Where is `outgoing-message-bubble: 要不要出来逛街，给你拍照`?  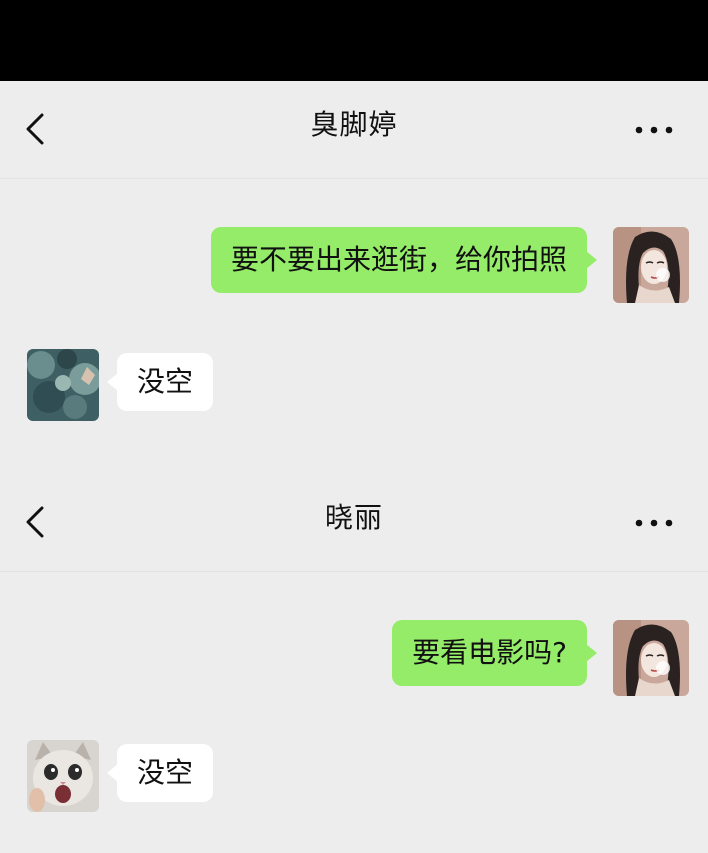 outgoing-message-bubble: 要不要出来逛街，给你拍照 is located at coordinates (403, 260).